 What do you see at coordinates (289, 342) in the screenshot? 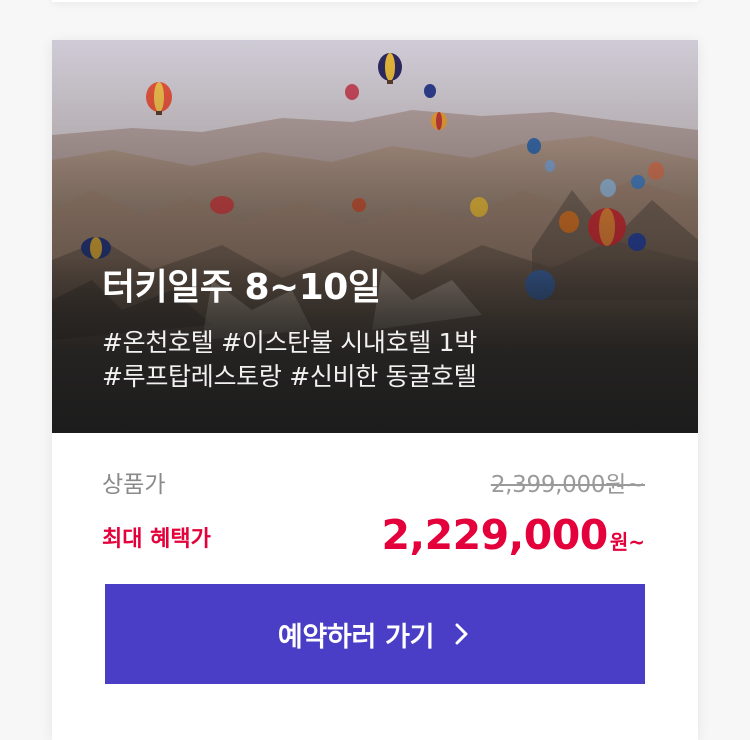
I see `tag-line-1: #온천호텔 #이스탄불 시내호텔 1박` at bounding box center [289, 342].